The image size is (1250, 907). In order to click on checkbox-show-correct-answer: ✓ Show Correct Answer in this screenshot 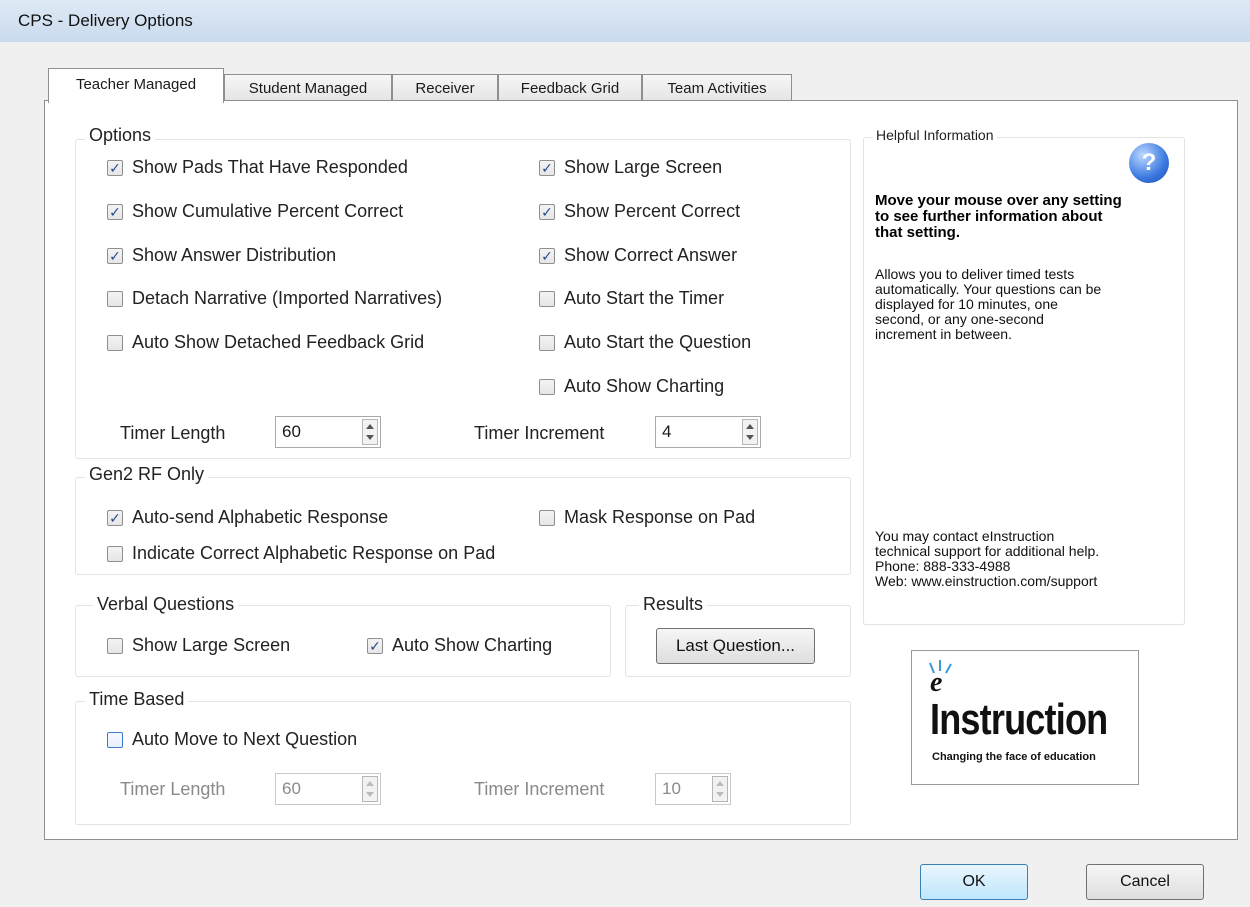, I will do `click(638, 255)`.